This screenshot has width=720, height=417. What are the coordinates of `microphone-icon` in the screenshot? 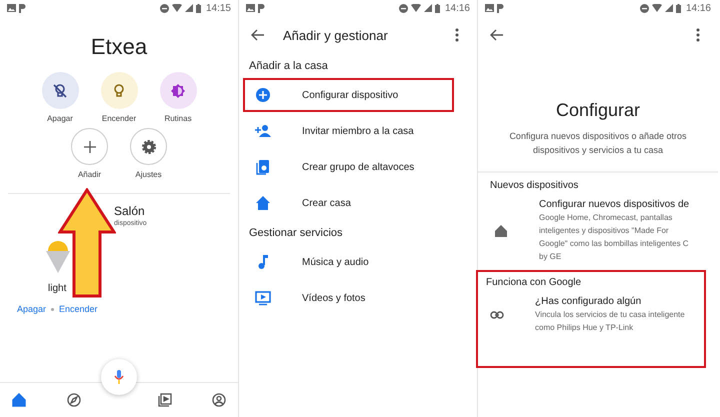 It's located at (119, 377).